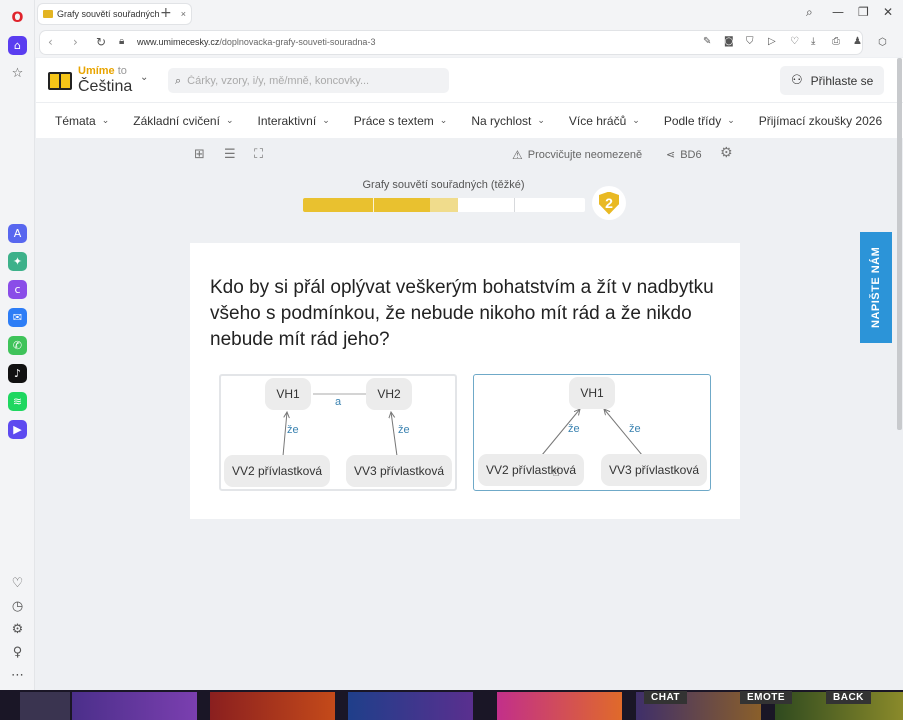  What do you see at coordinates (750, 41) in the screenshot?
I see `shield-icon: ⛉` at bounding box center [750, 41].